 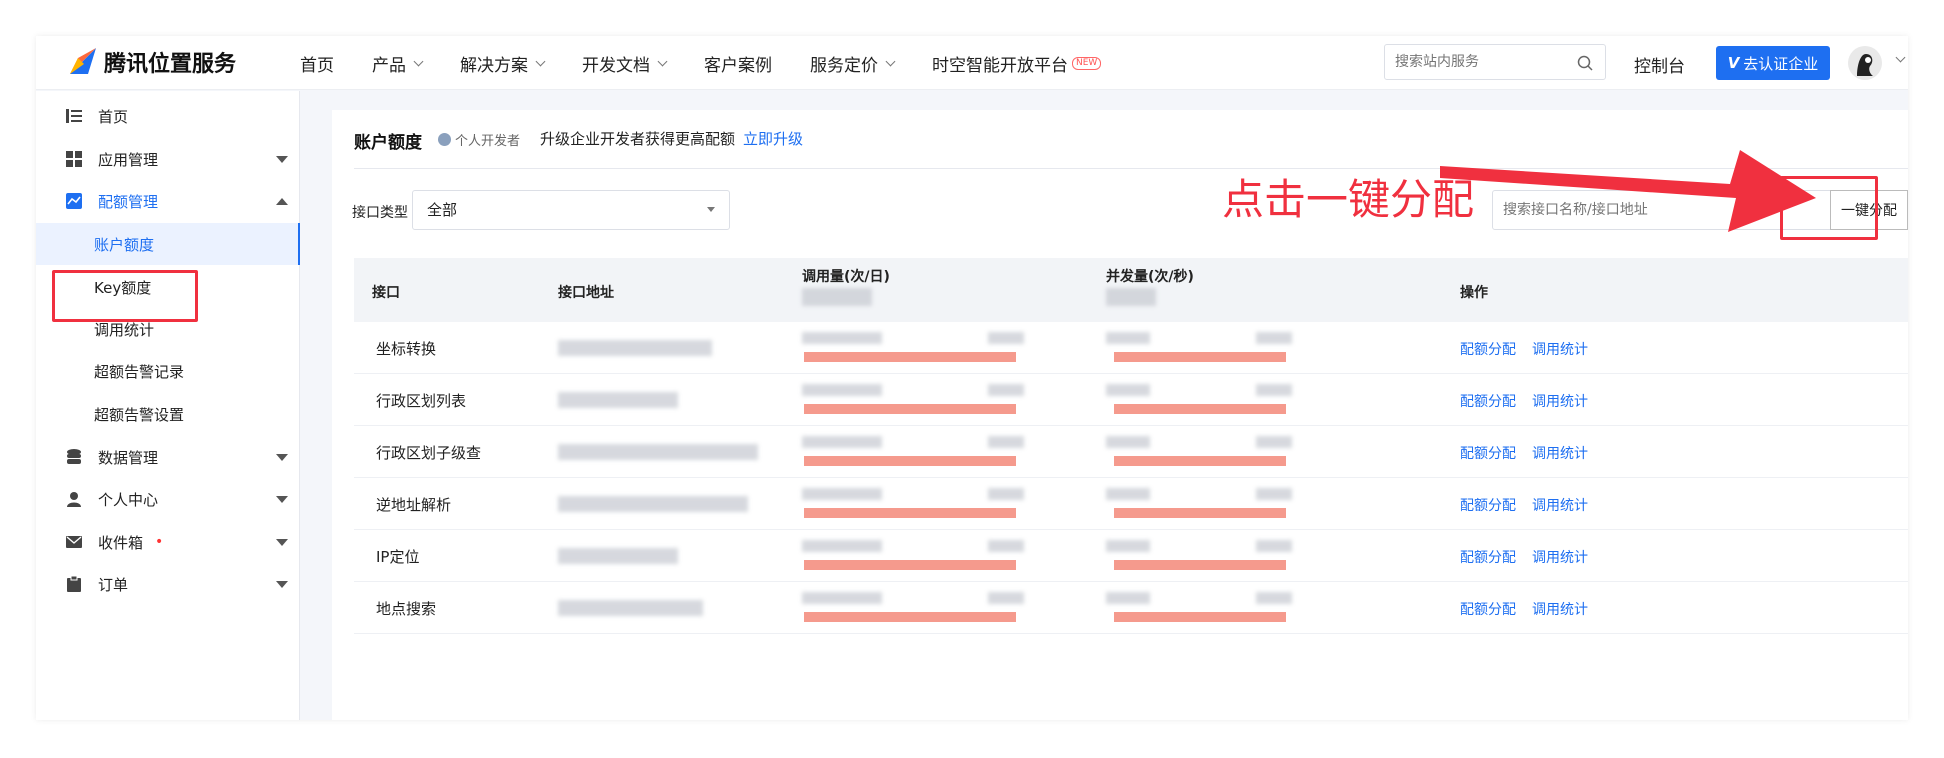 I want to click on nav-item-1: 产品, so click(x=398, y=63).